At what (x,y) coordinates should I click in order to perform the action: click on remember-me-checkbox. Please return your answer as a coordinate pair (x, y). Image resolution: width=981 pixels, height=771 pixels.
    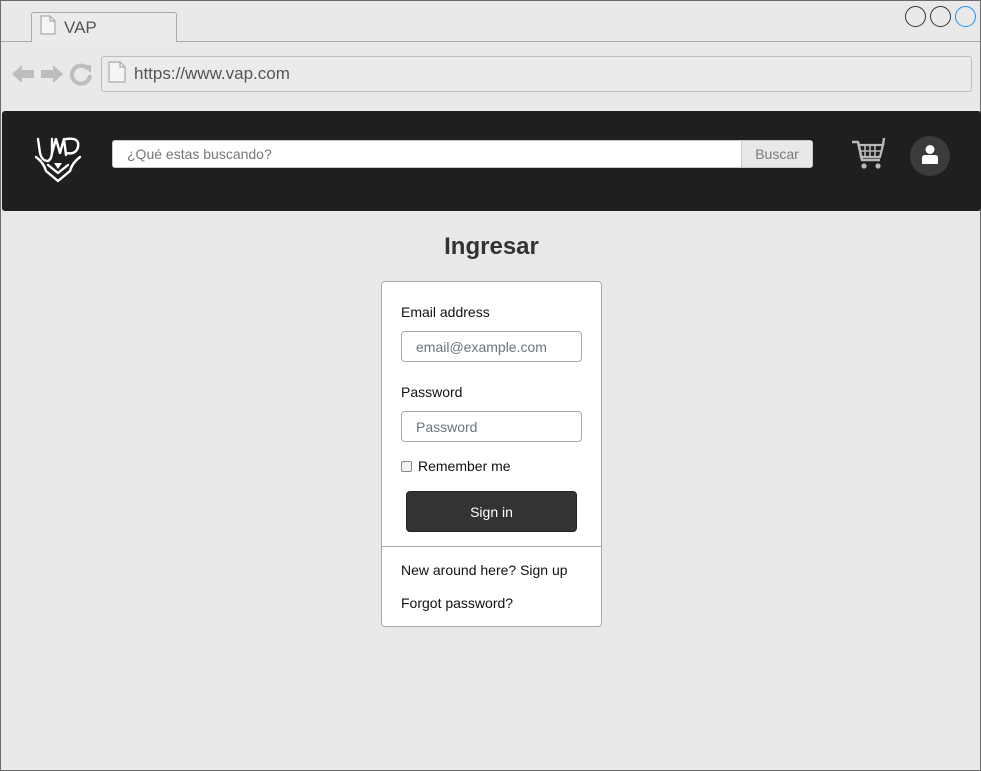
    Looking at the image, I should click on (406, 466).